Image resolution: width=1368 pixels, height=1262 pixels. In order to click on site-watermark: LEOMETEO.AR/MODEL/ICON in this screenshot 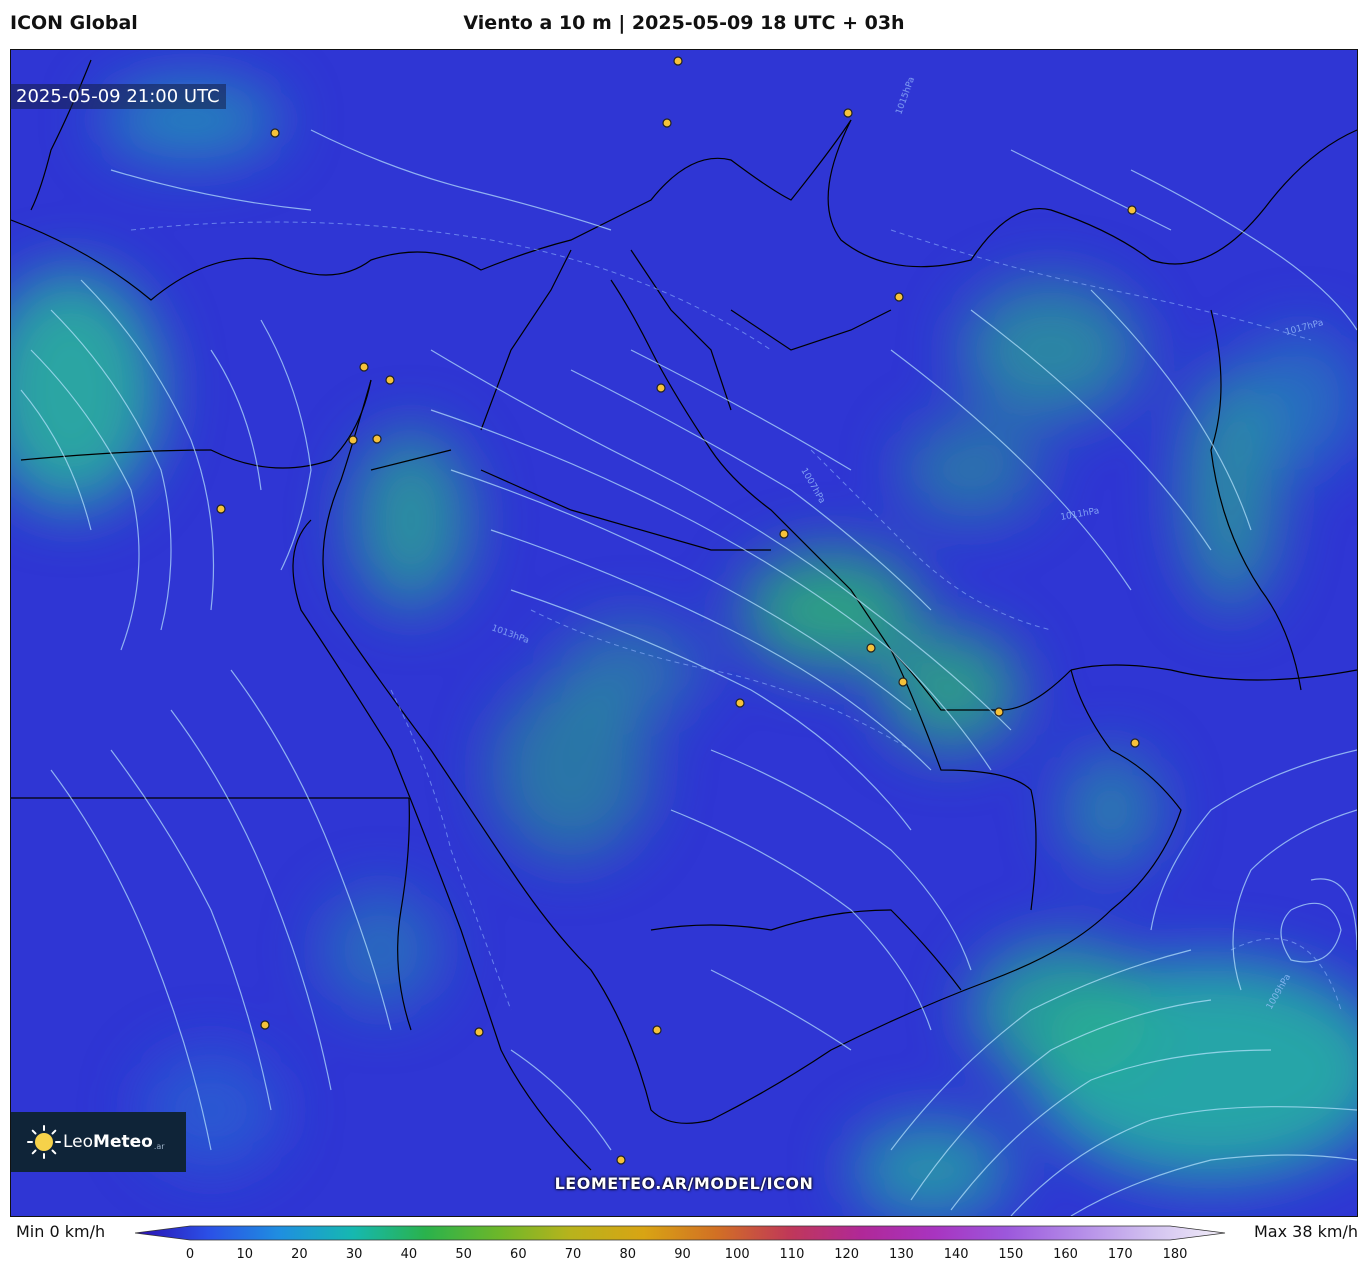, I will do `click(684, 1183)`.